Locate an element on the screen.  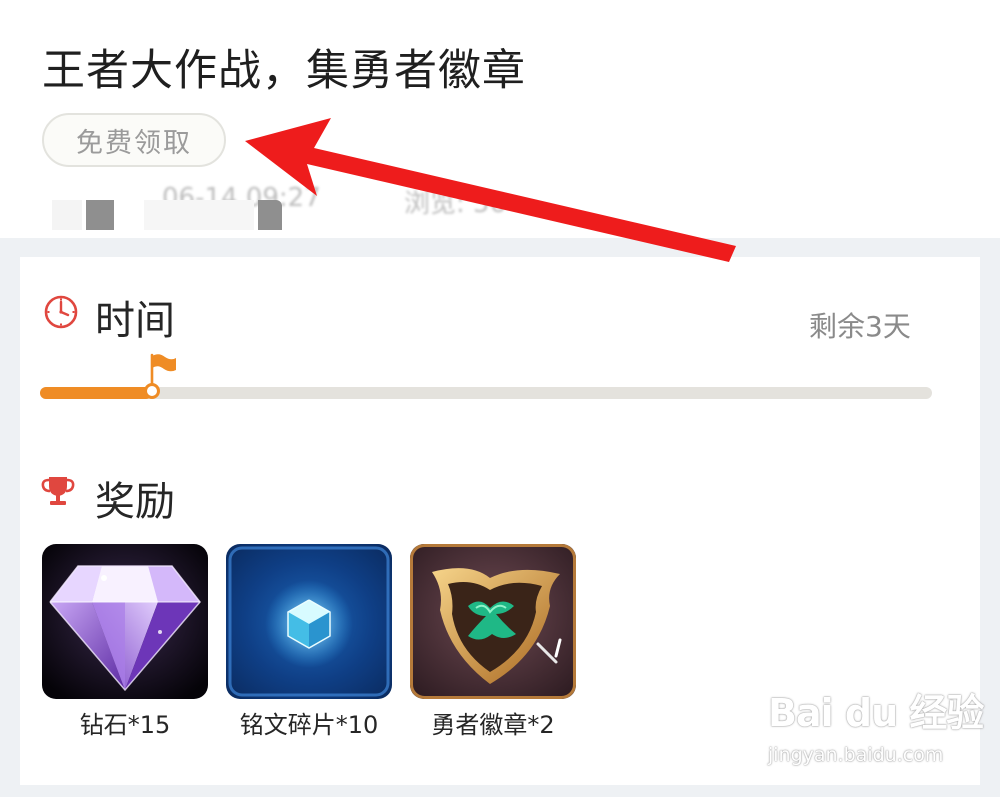
time-section-title: 时间 is located at coordinates (135, 321).